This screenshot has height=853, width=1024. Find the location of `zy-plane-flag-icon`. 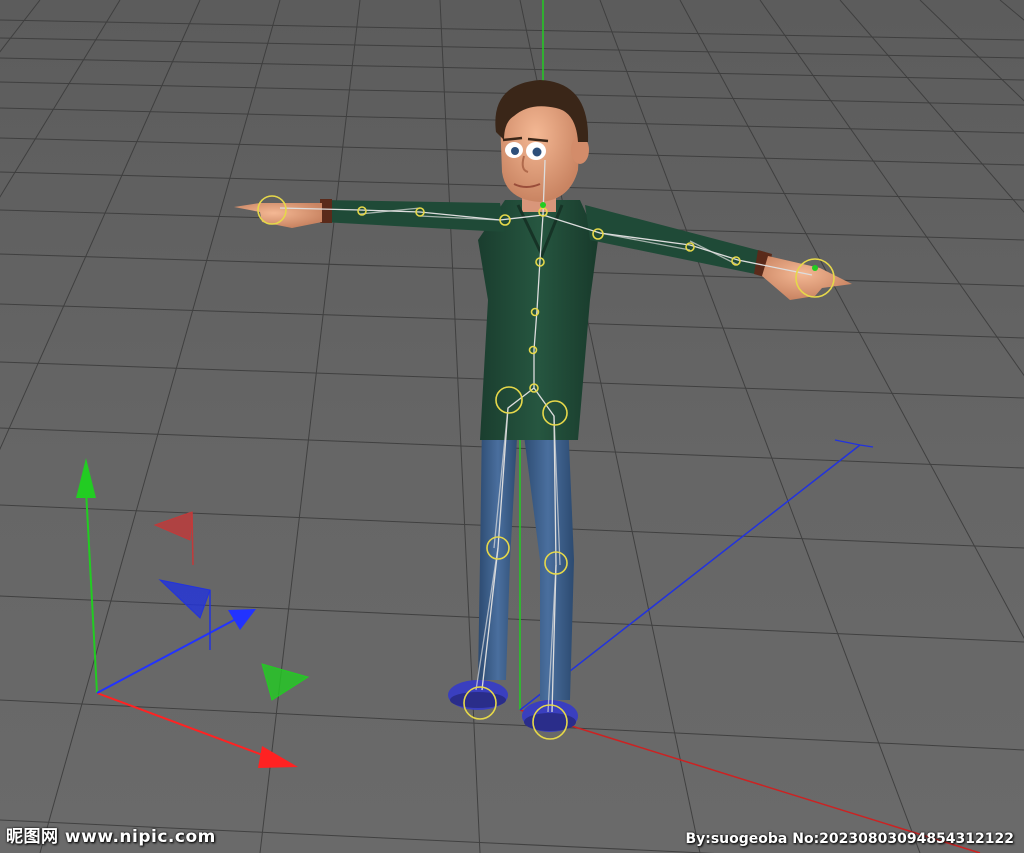

zy-plane-flag-icon is located at coordinates (184, 599).